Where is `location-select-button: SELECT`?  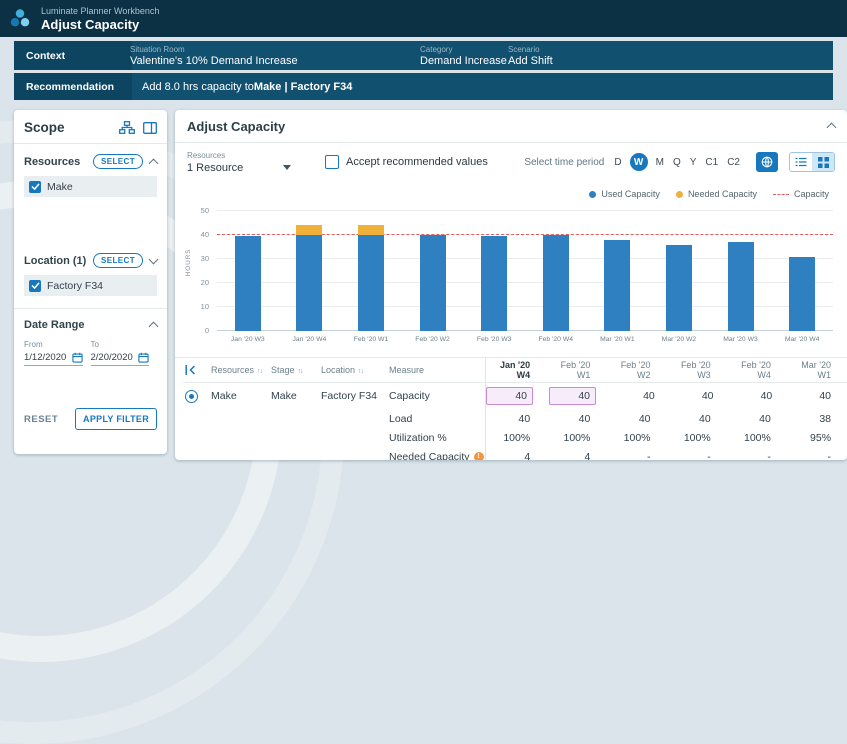 location-select-button: SELECT is located at coordinates (118, 260).